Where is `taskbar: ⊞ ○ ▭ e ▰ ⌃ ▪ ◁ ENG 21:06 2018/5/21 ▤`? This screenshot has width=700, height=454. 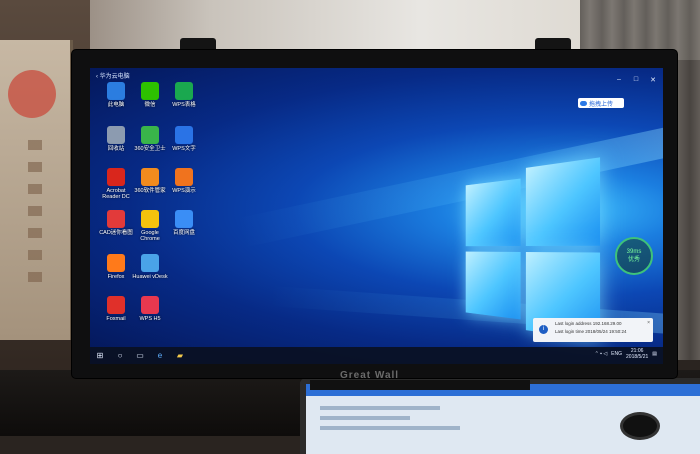 taskbar: ⊞ ○ ▭ e ▰ ⌃ ▪ ◁ ENG 21:06 2018/5/21 ▤ is located at coordinates (376, 355).